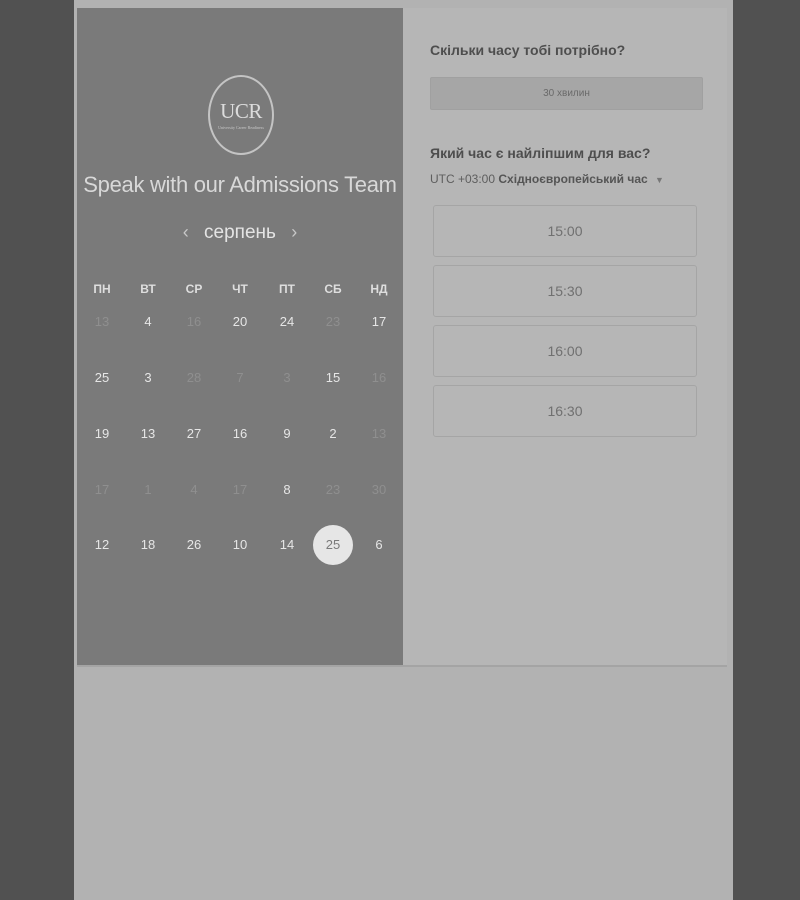  Describe the element at coordinates (194, 289) in the screenshot. I see `weekday-label: СР` at that location.